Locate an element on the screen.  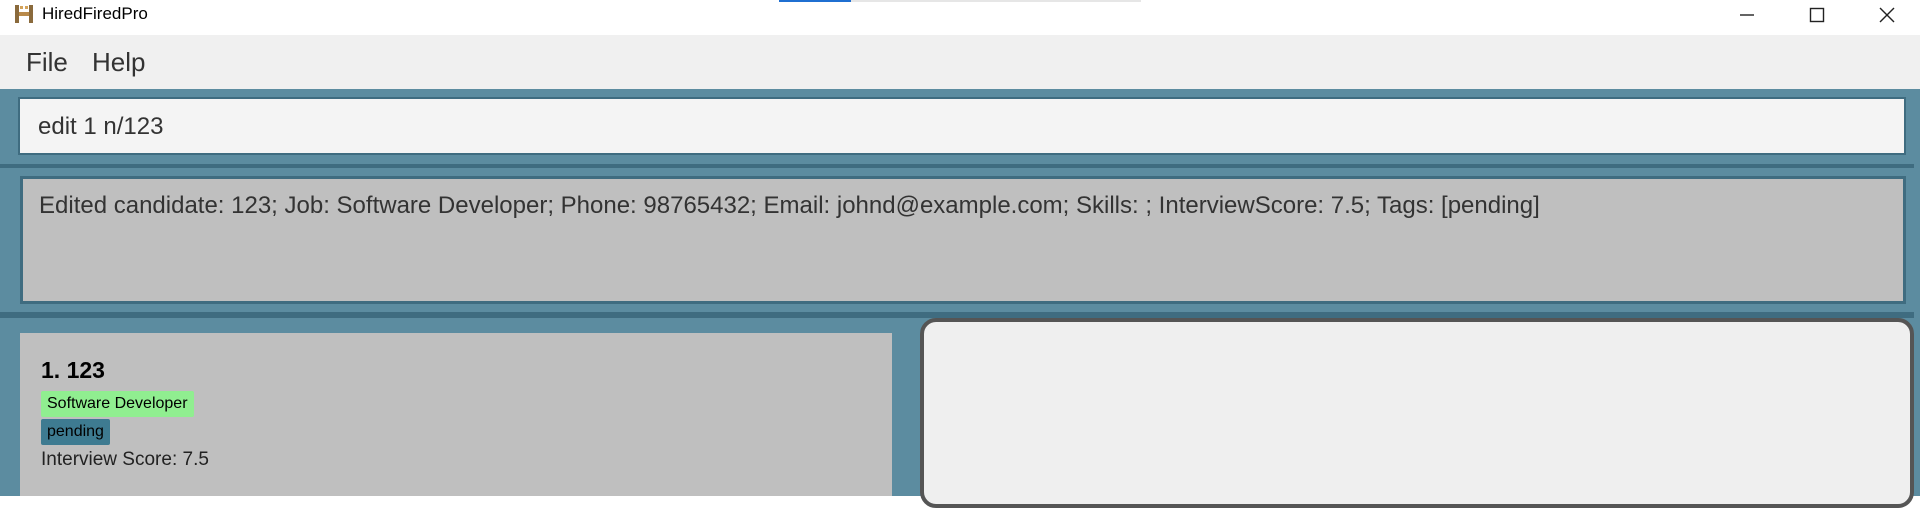
close-button is located at coordinates (1886, 15).